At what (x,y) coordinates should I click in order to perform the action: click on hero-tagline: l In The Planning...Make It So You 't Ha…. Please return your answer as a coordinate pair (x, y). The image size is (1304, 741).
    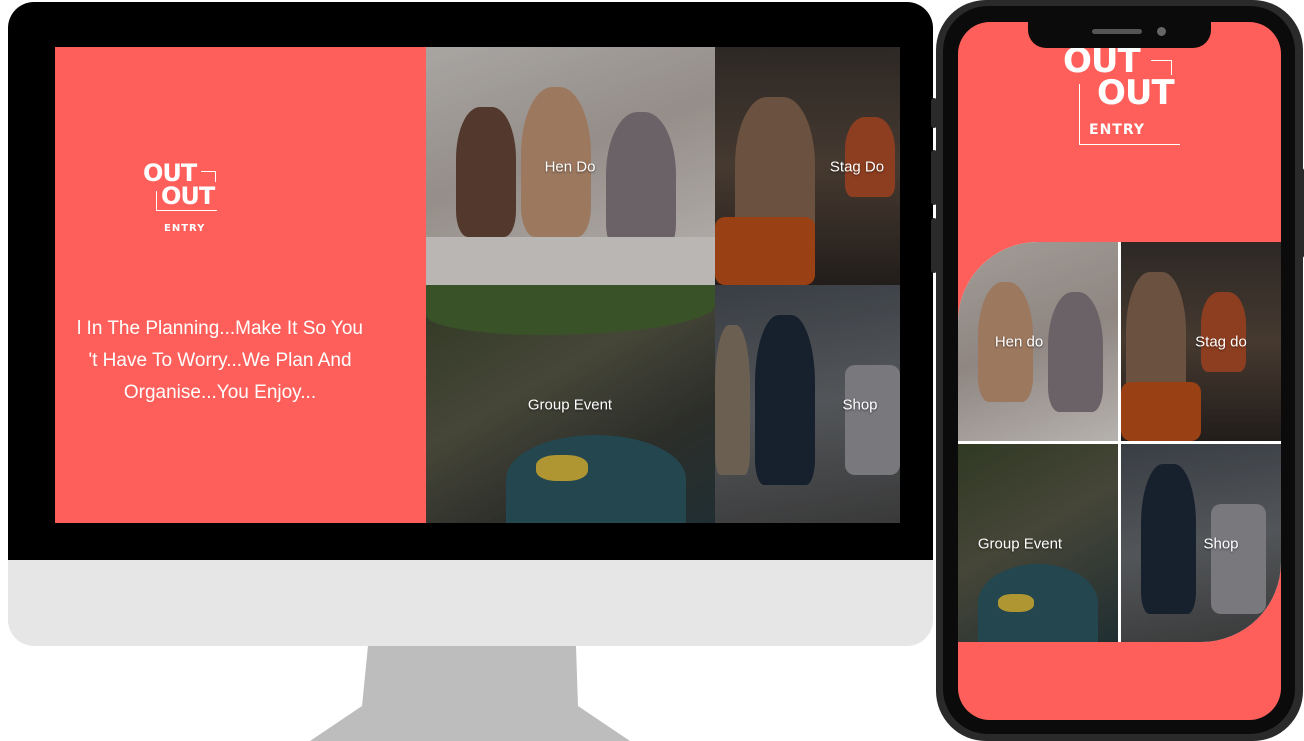
    Looking at the image, I should click on (220, 360).